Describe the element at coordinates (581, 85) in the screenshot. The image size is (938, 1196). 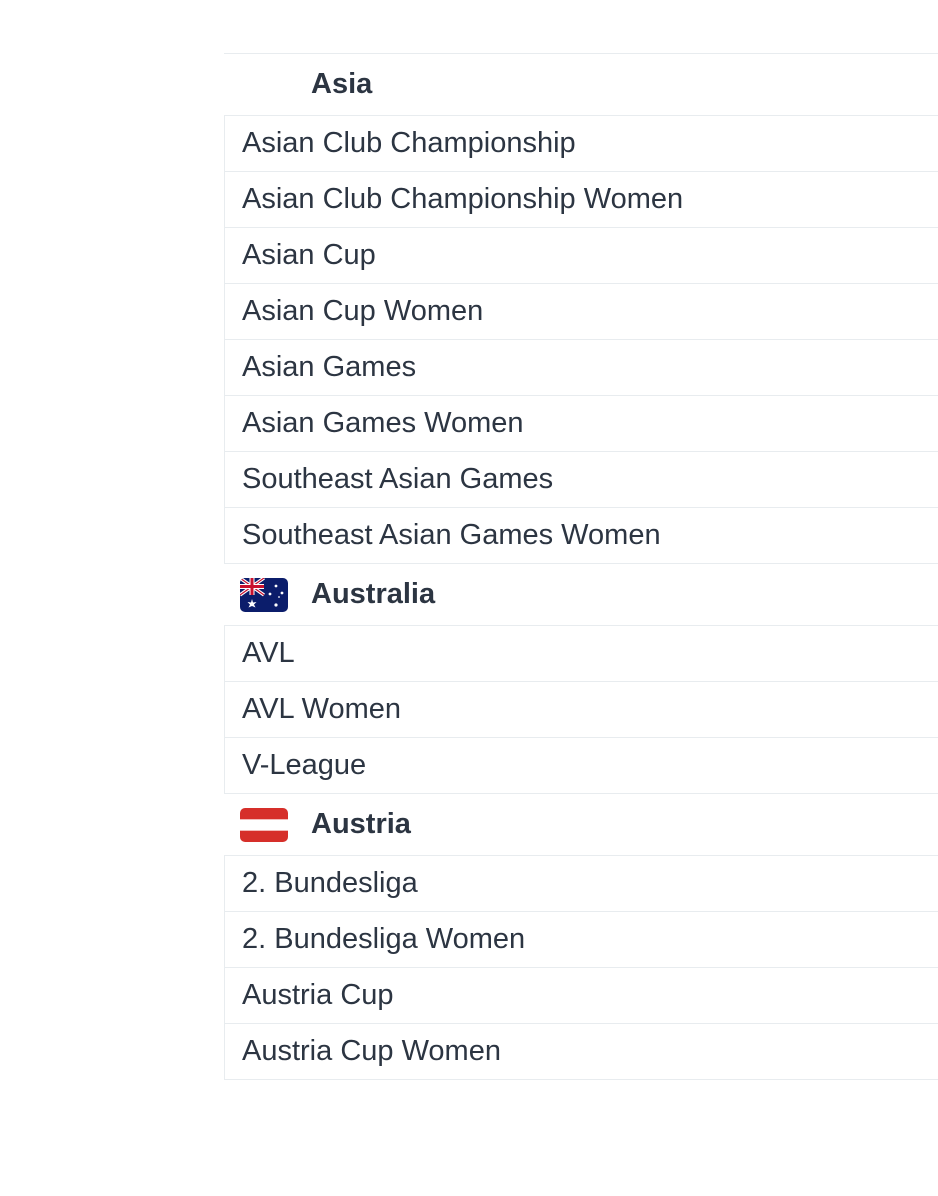
I see `group-header-asia: Asia` at that location.